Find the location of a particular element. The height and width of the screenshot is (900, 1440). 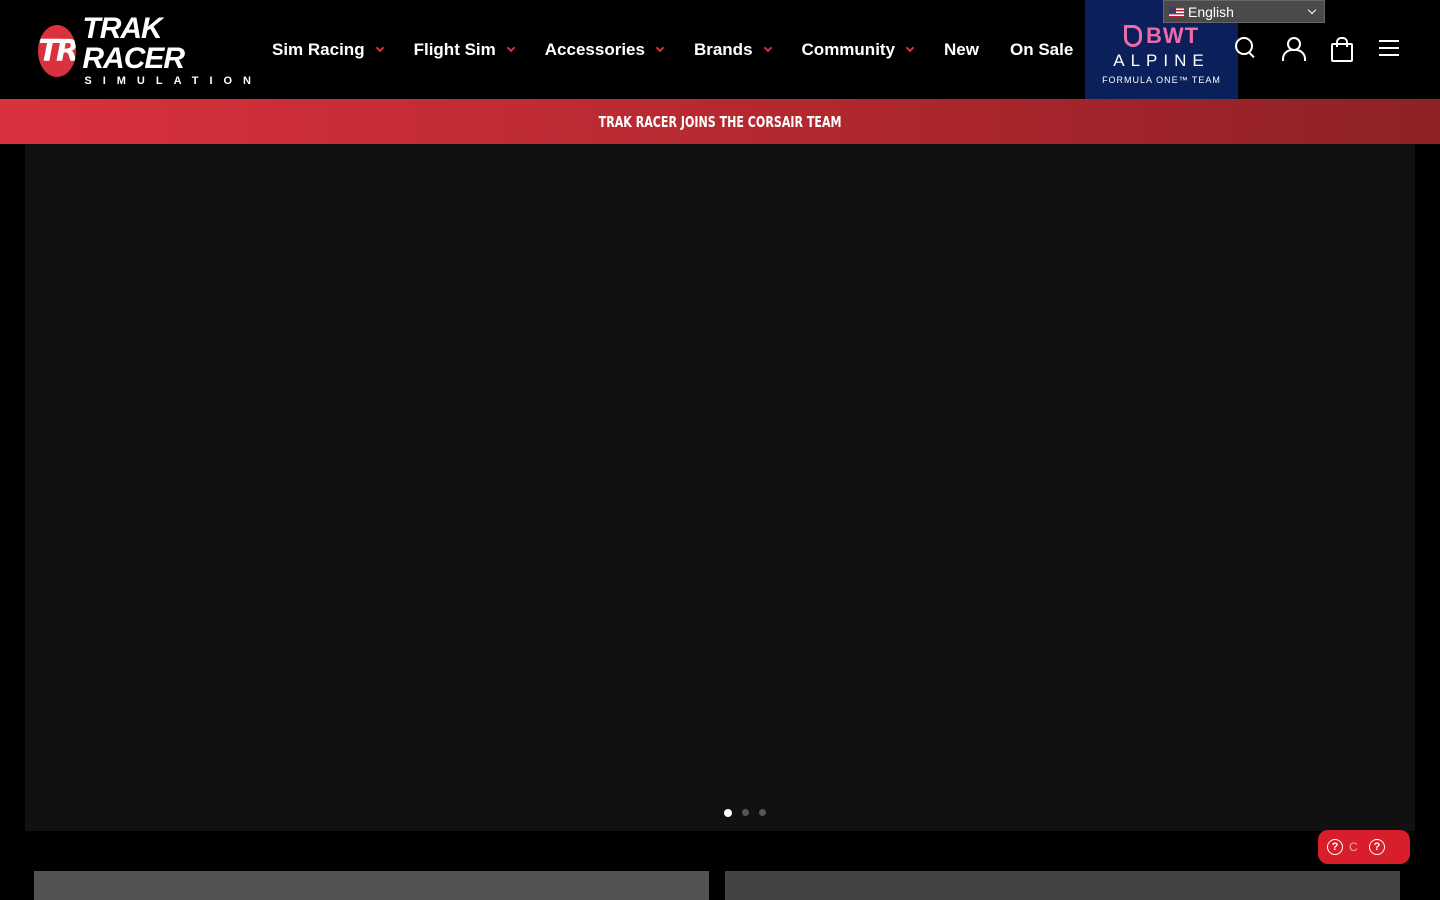

sponsor-f1-team: FORMULA ONE™ TEAM is located at coordinates (1161, 79).